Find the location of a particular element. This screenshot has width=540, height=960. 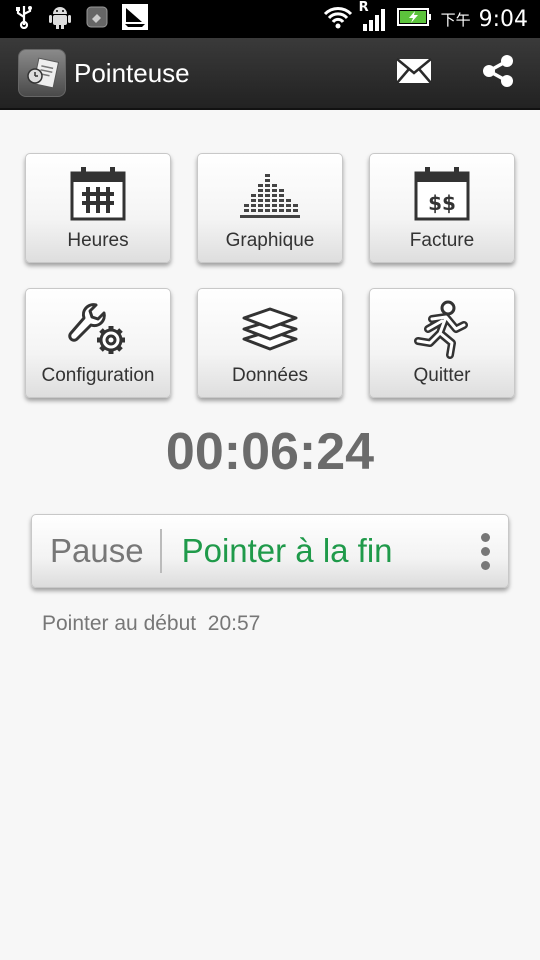

sailboat-icon is located at coordinates (135, 19).